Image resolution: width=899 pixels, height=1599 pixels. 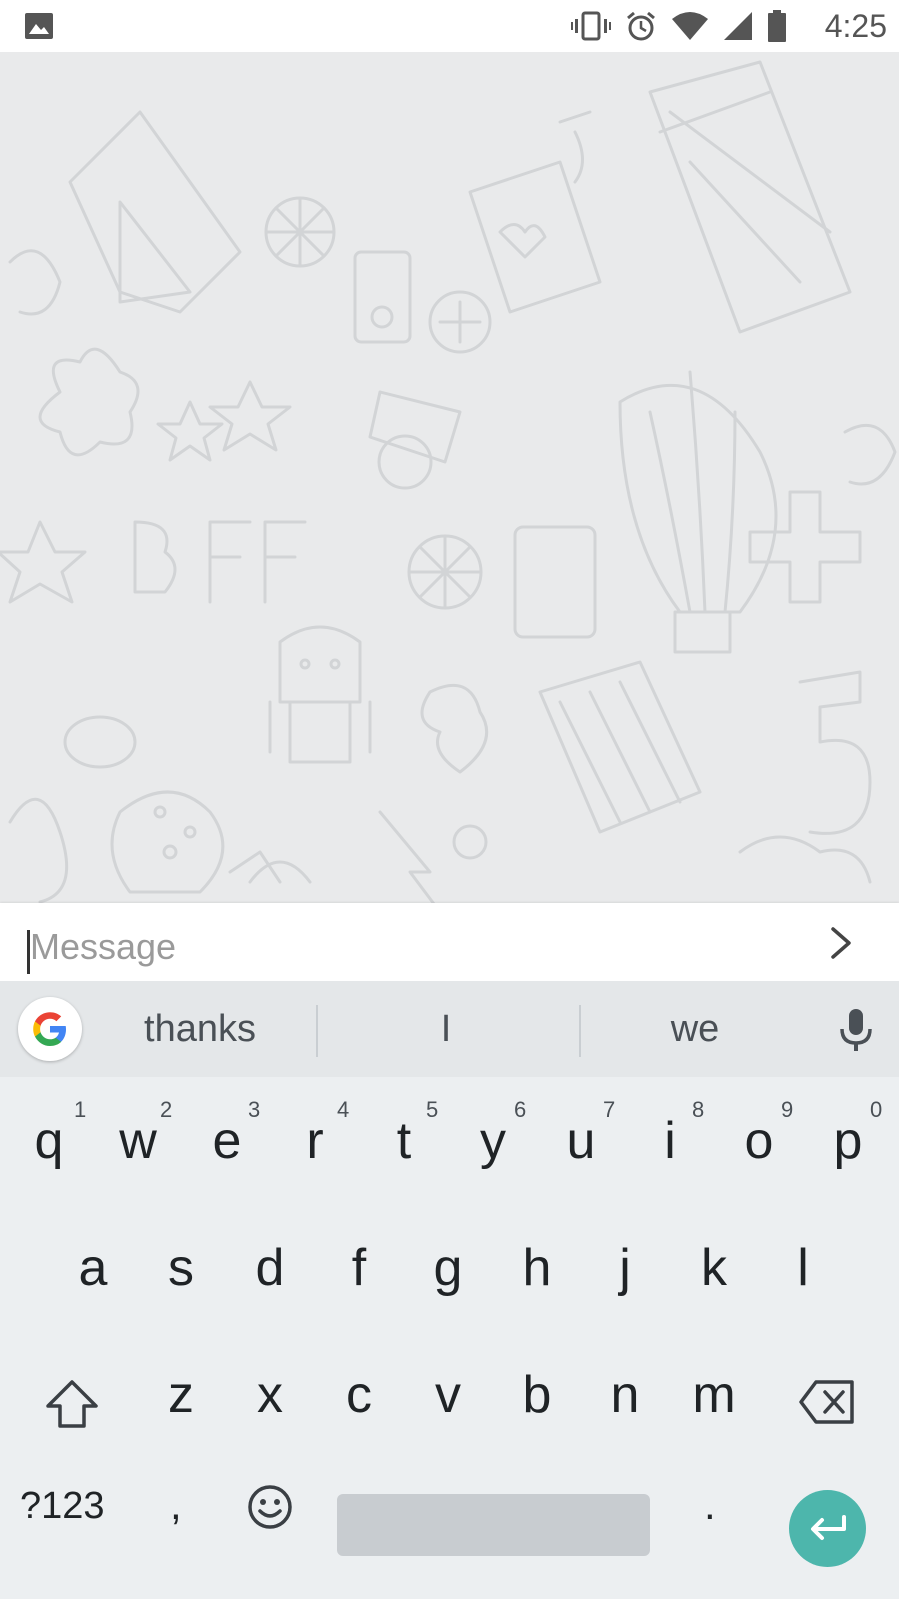 I want to click on google-g-icon, so click(x=50, y=1029).